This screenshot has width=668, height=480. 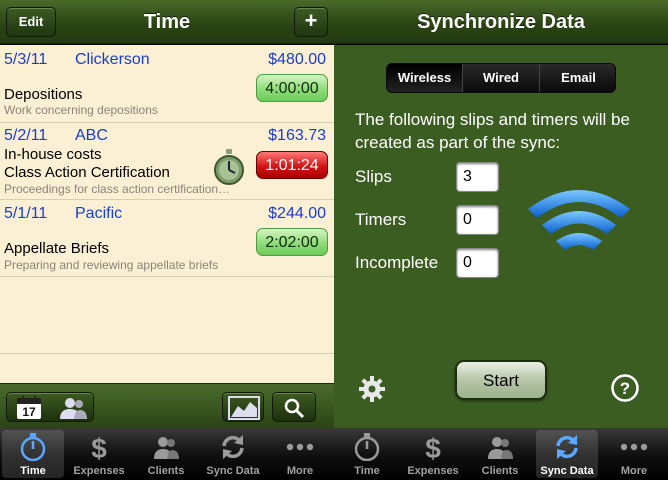 I want to click on page-title: Synchronize Data, so click(x=501, y=22).